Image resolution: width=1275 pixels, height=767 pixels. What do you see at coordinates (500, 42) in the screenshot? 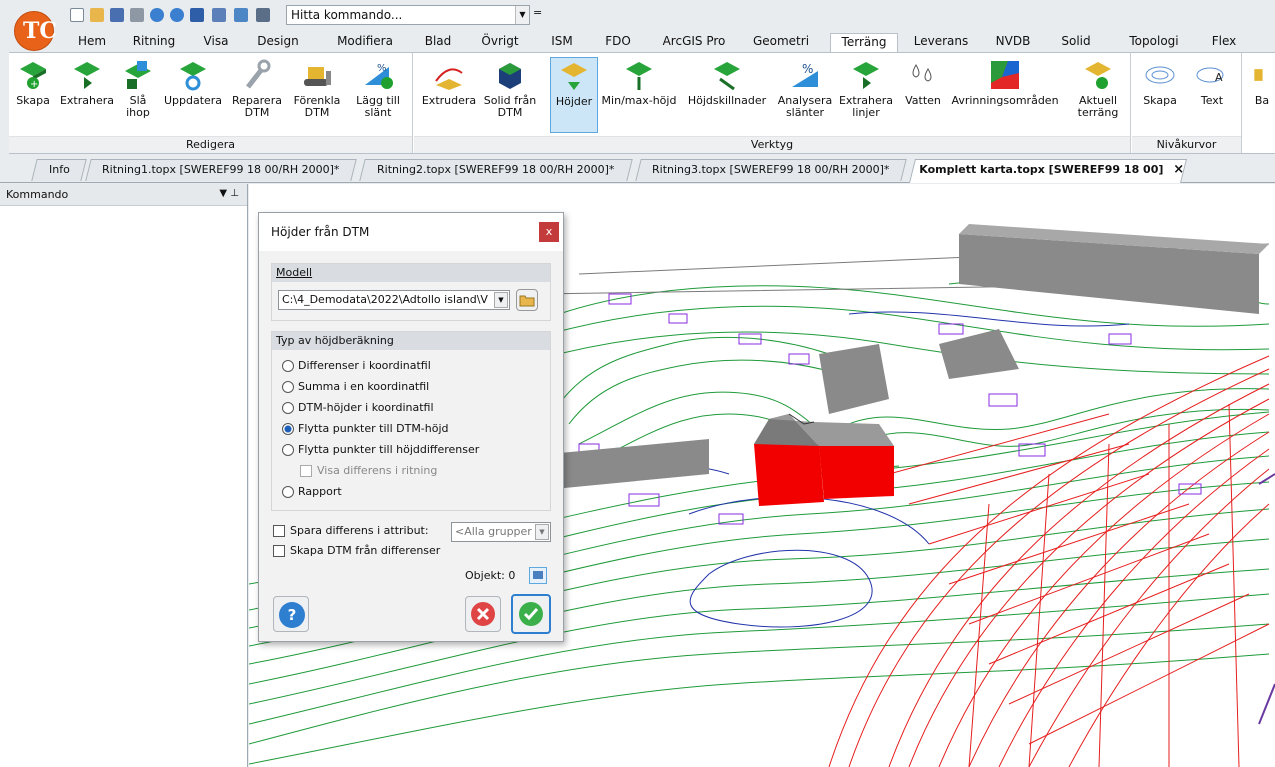
I see `tab-ovrigt: Övrigt` at bounding box center [500, 42].